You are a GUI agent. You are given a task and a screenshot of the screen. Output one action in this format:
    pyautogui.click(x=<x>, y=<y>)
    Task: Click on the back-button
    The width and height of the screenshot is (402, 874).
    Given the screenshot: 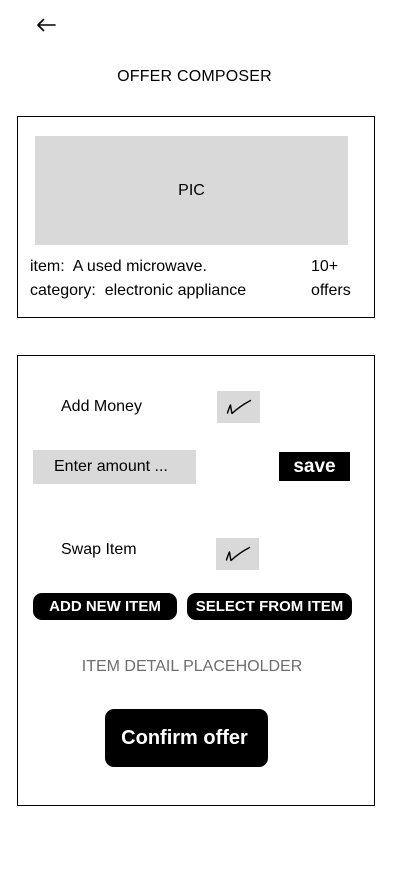 What is the action you would take?
    pyautogui.click(x=46, y=25)
    